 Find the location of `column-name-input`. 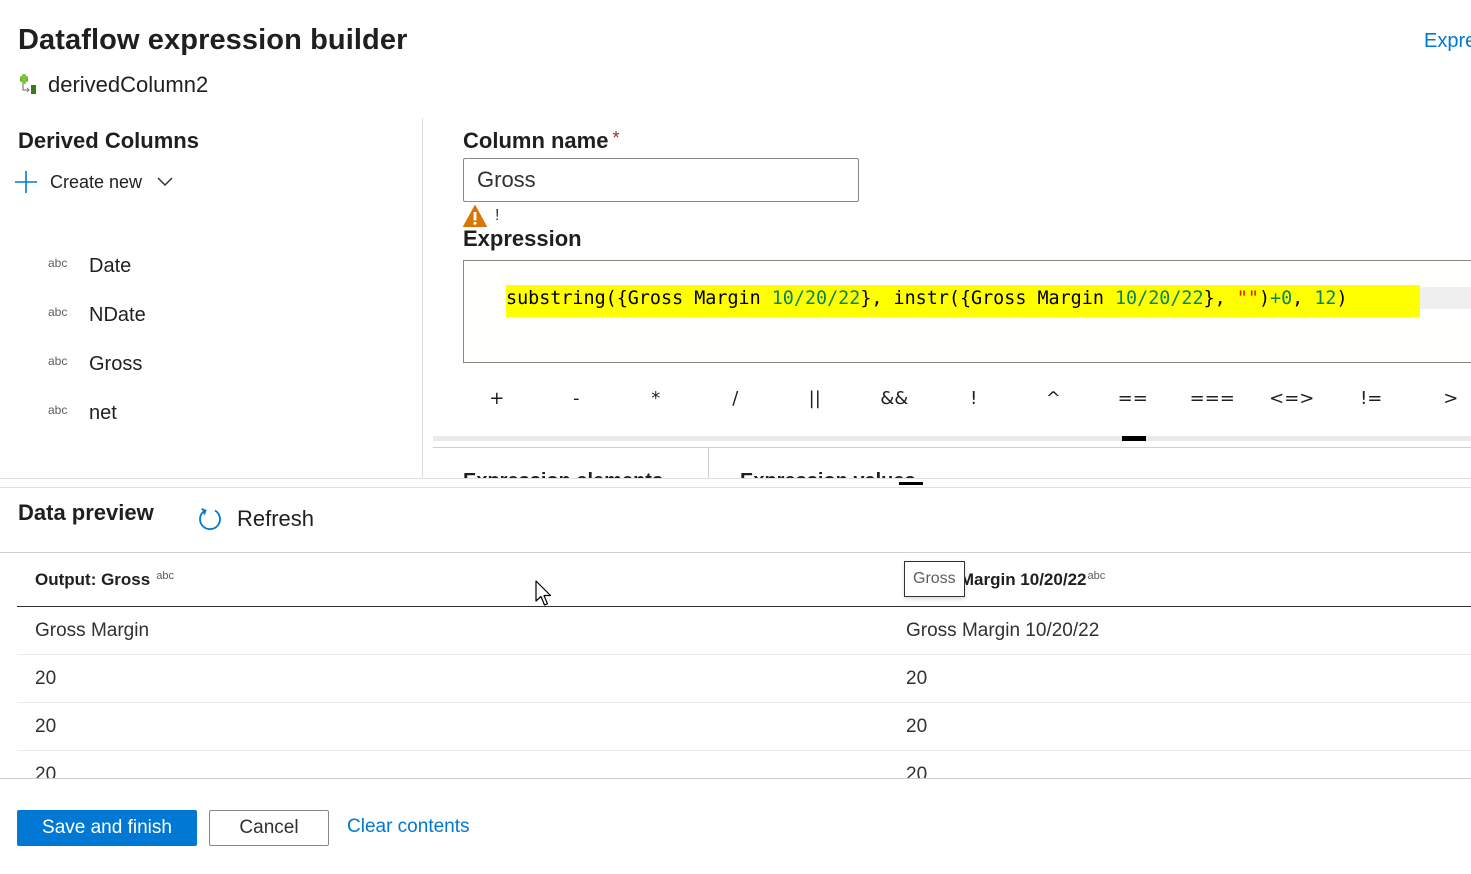

column-name-input is located at coordinates (661, 180).